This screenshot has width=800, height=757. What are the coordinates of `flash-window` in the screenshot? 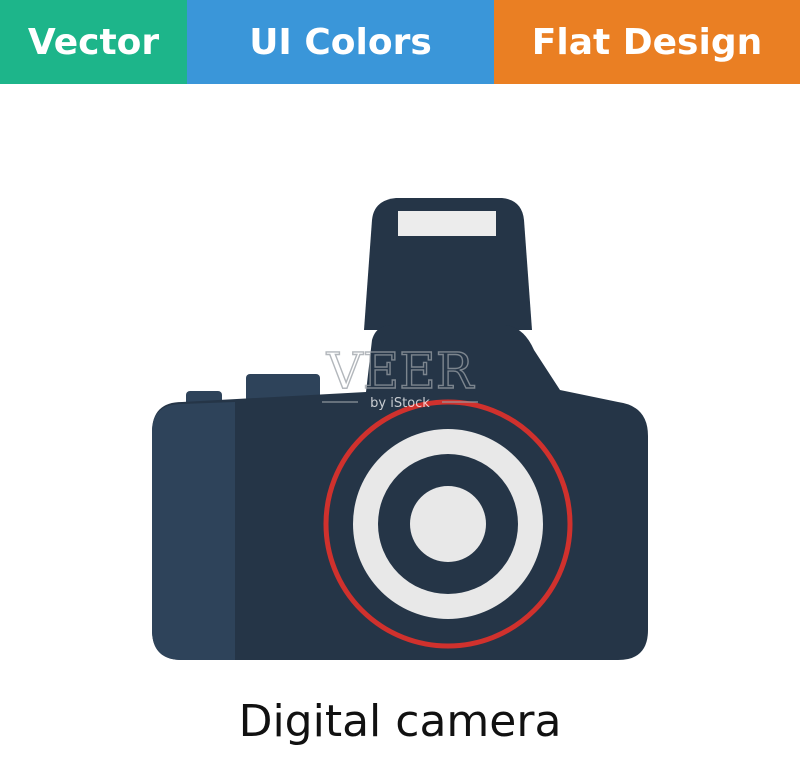 It's located at (447, 223).